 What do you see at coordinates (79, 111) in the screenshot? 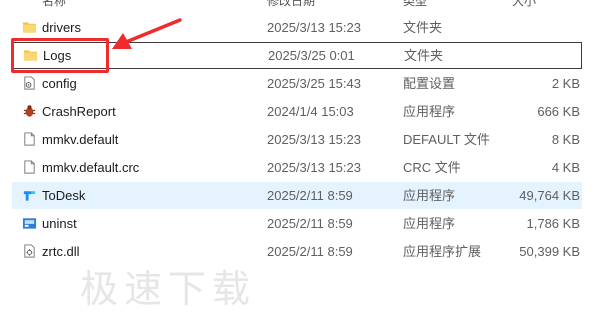
I see `file-name: CrashReport` at bounding box center [79, 111].